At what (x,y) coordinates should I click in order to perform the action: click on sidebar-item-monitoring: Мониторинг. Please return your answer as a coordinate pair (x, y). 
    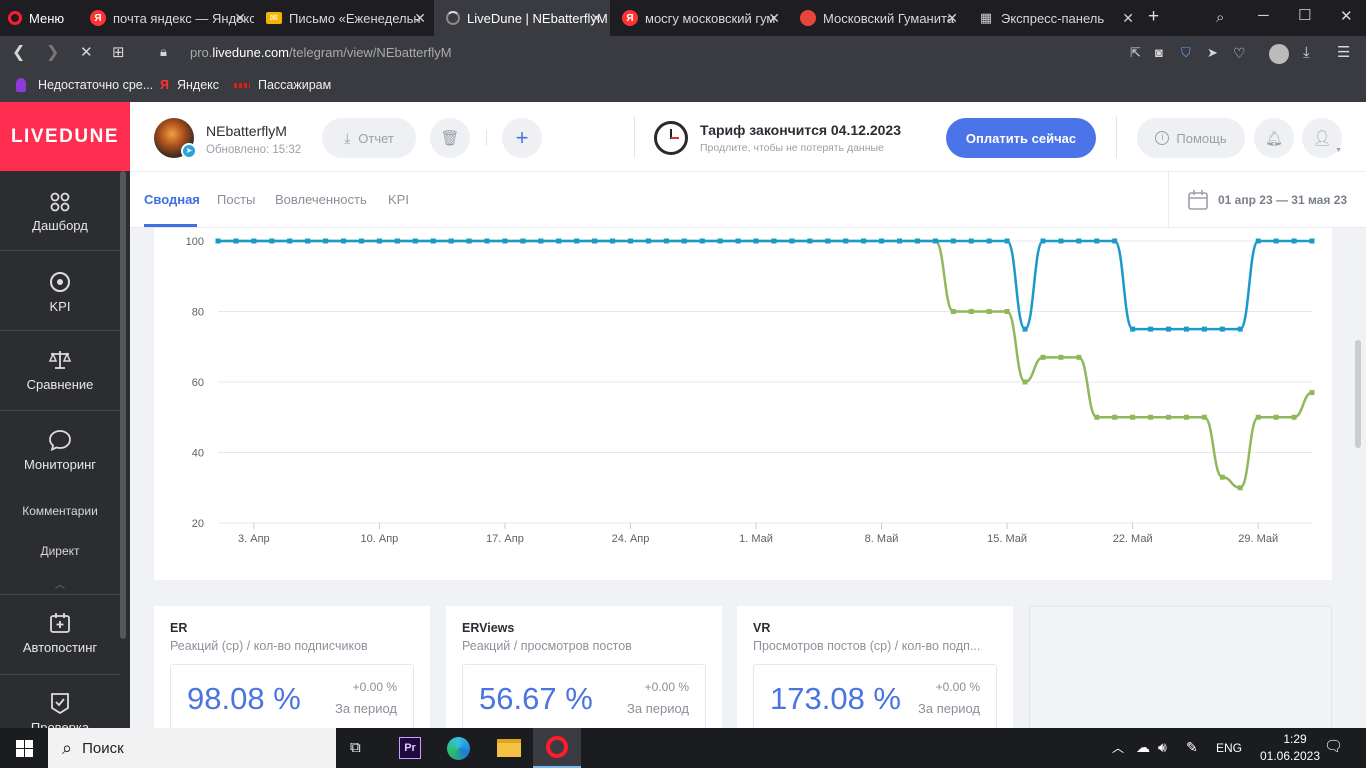
    Looking at the image, I should click on (60, 450).